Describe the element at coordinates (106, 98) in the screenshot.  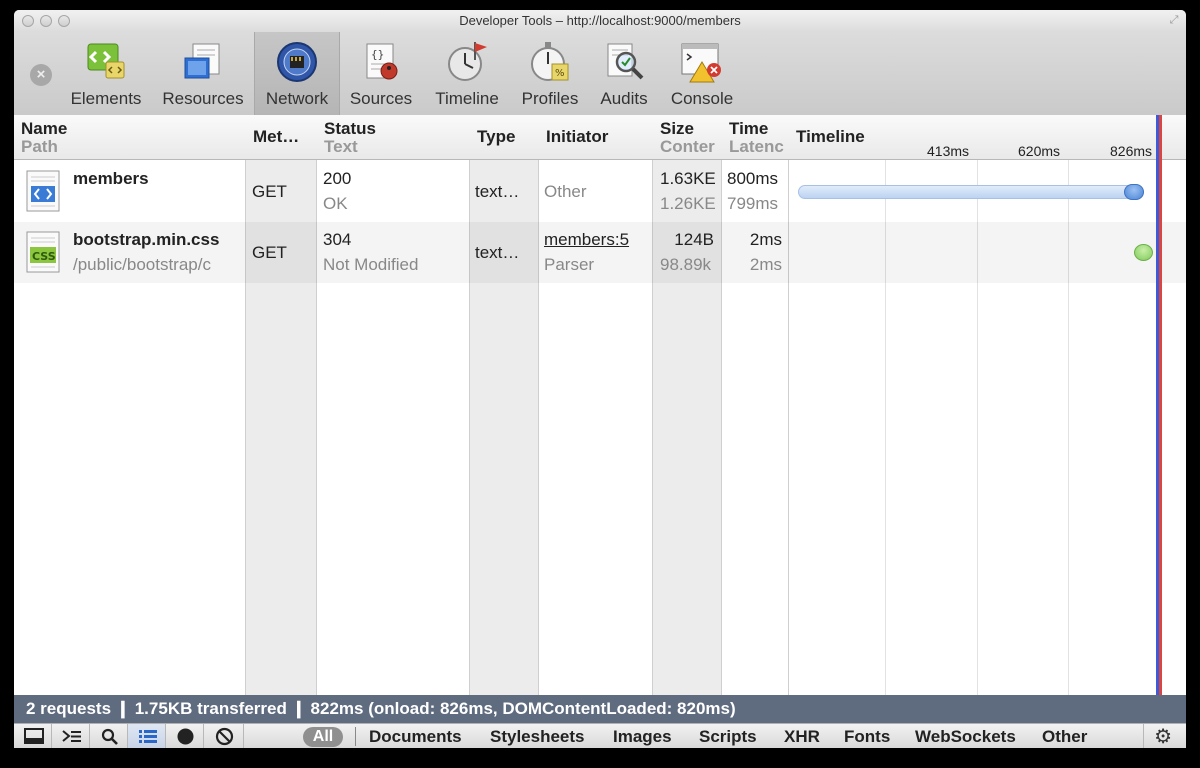
I see `tab-elements-label: Elements` at that location.